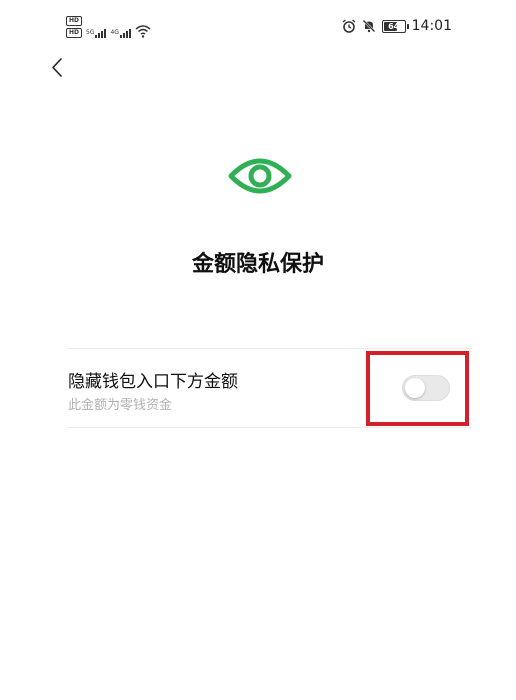 Image resolution: width=516 pixels, height=700 pixels. Describe the element at coordinates (74, 21) in the screenshot. I see `hd-badge-1: HD` at that location.